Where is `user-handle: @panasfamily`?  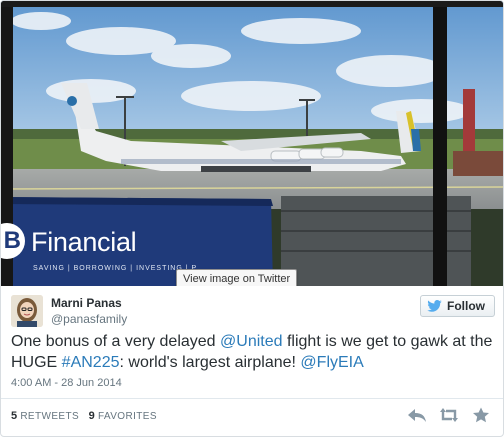 user-handle: @panasfamily is located at coordinates (89, 319).